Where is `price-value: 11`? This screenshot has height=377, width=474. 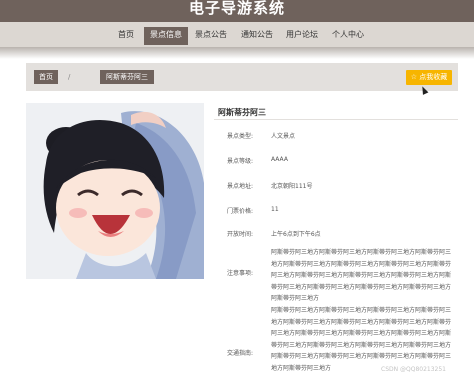
price-value: 11 is located at coordinates (275, 209).